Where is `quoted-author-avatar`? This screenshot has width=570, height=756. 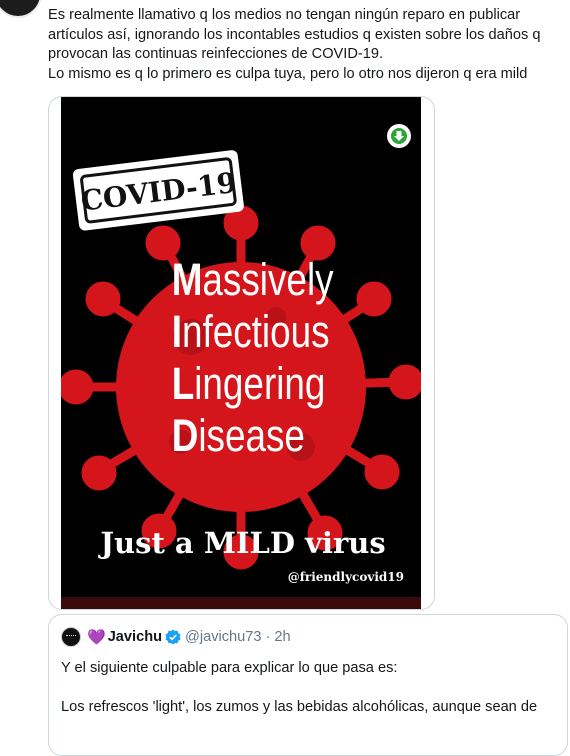 quoted-author-avatar is located at coordinates (71, 637).